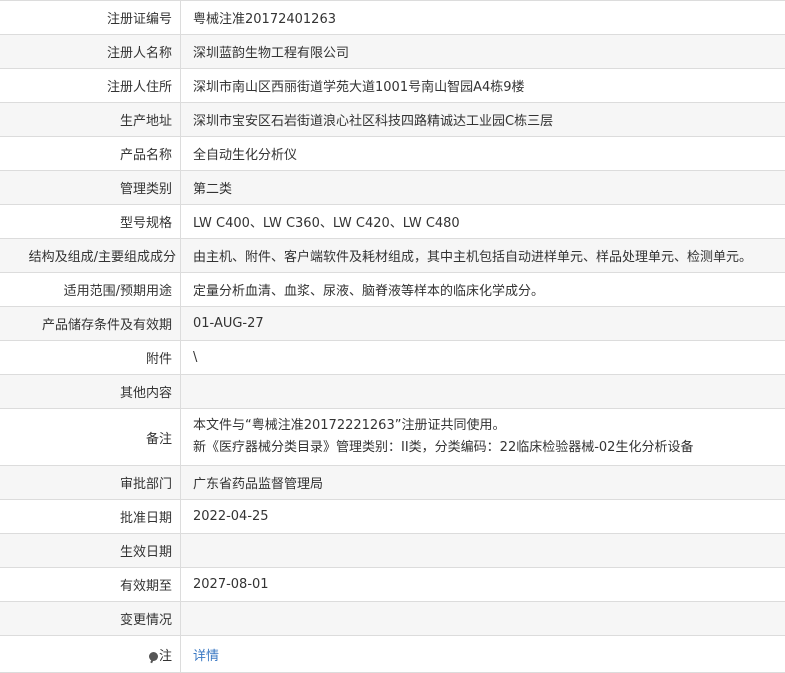  What do you see at coordinates (90, 52) in the screenshot?
I see `label-registrant-name: 注册人名称` at bounding box center [90, 52].